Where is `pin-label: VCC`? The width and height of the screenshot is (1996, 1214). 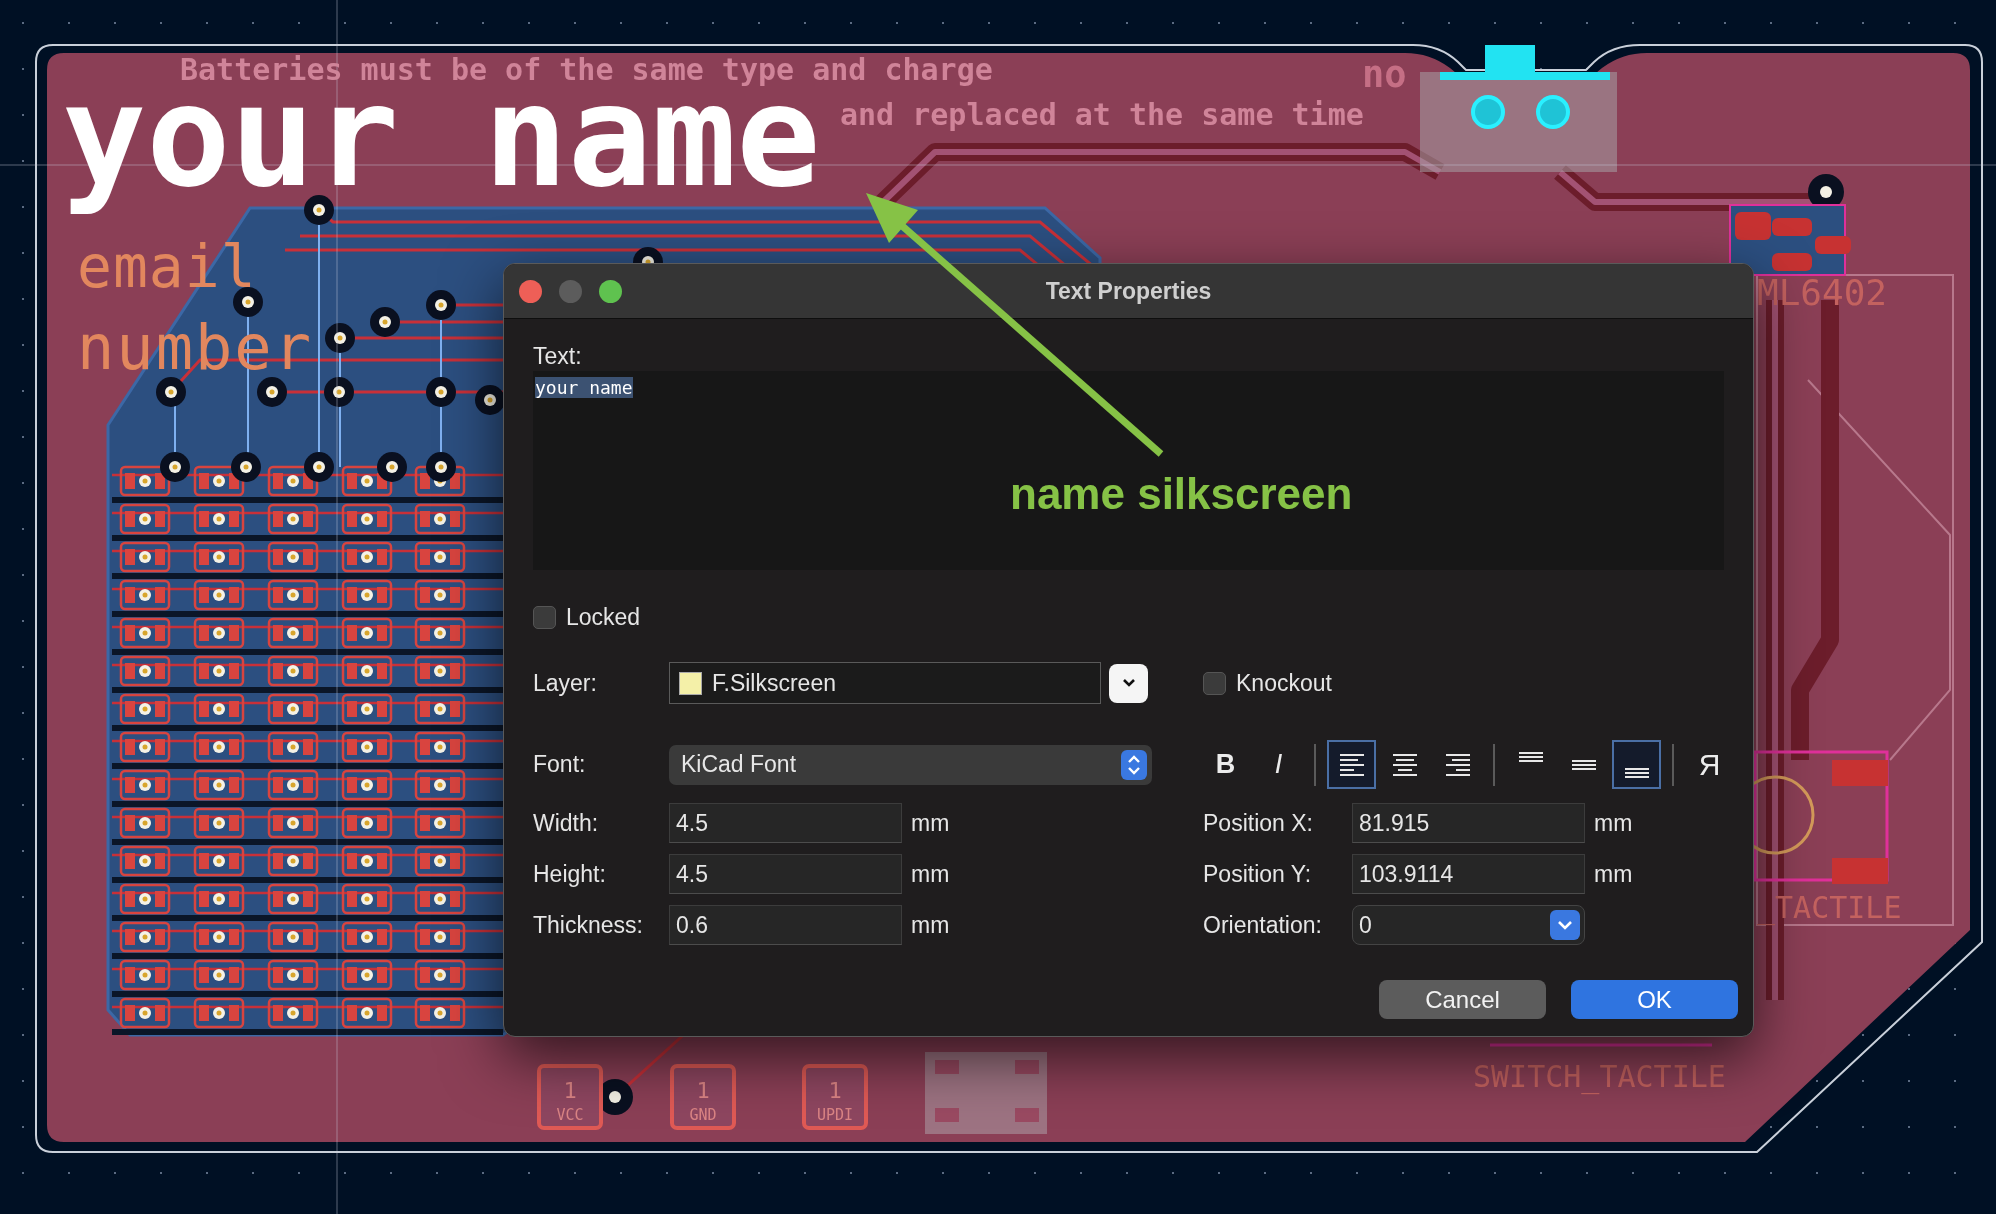 pin-label: VCC is located at coordinates (570, 1115).